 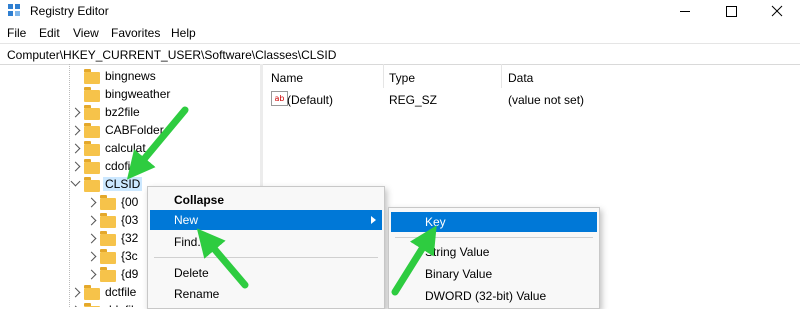 What do you see at coordinates (130, 202) in the screenshot?
I see `tree-item-label: {00` at bounding box center [130, 202].